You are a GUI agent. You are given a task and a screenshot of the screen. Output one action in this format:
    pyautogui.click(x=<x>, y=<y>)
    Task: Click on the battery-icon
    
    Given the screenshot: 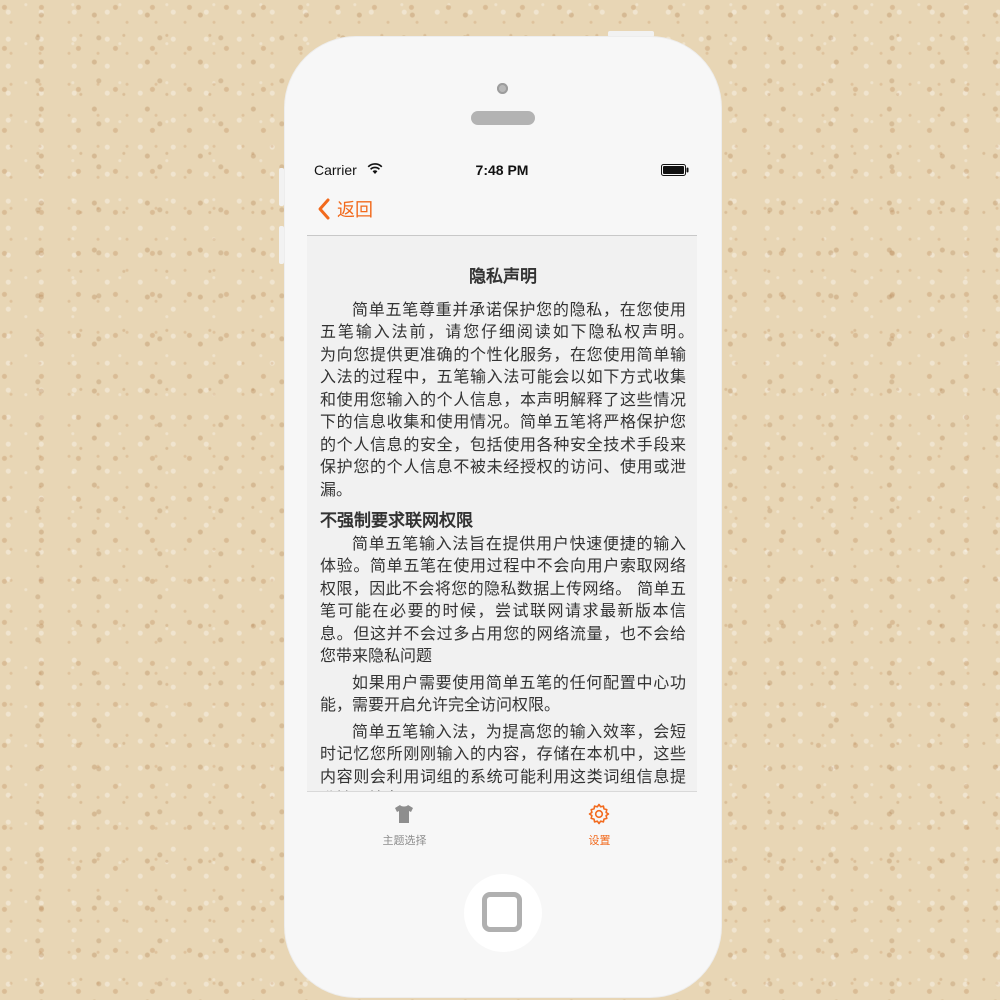 What is the action you would take?
    pyautogui.click(x=675, y=170)
    